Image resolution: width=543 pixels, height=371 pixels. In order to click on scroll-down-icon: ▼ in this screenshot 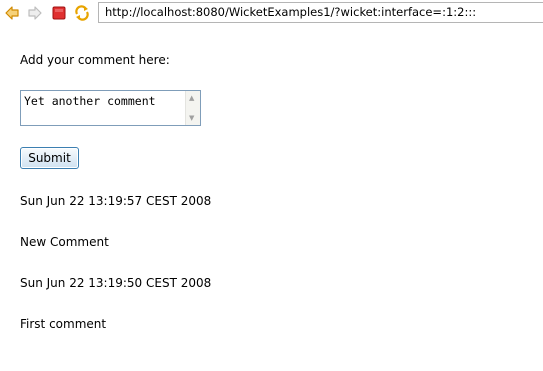, I will do `click(191, 118)`.